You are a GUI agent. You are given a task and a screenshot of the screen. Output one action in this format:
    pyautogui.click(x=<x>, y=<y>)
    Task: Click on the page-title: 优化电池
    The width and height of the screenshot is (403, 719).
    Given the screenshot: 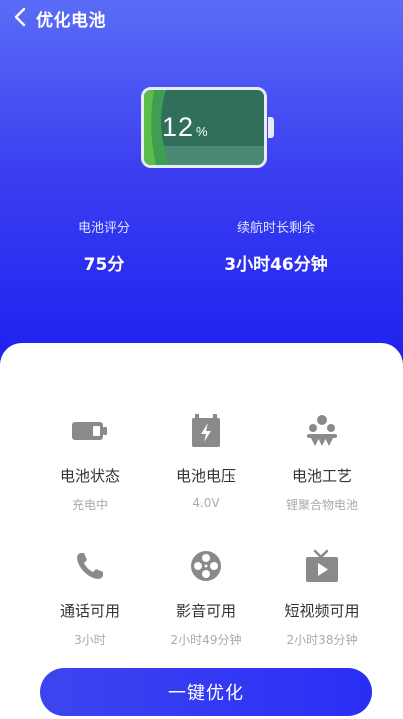 What is the action you would take?
    pyautogui.click(x=71, y=21)
    